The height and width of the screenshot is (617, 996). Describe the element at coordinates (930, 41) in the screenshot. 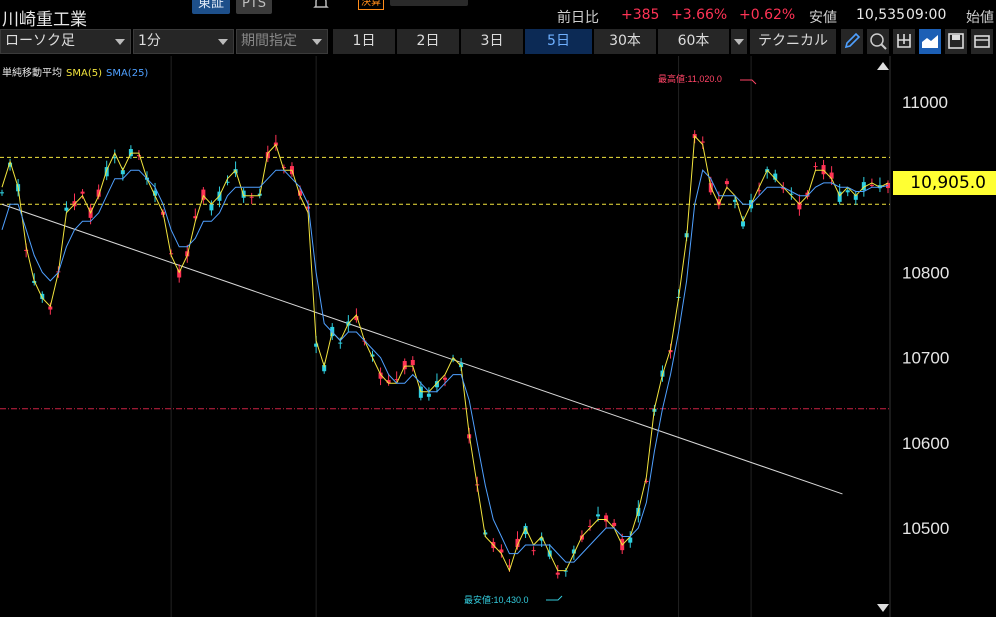

I see `area-chart-icon` at that location.